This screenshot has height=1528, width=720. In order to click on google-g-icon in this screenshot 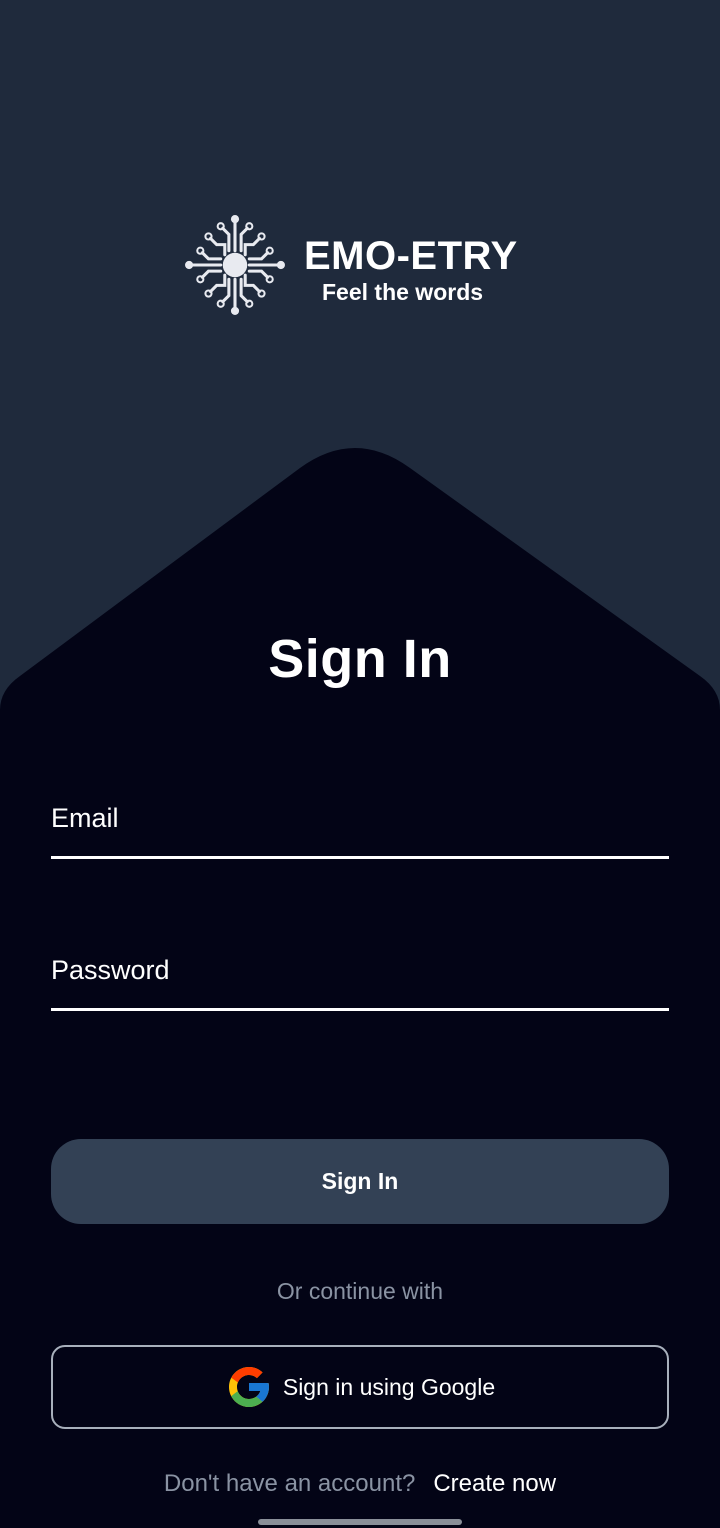, I will do `click(248, 1387)`.